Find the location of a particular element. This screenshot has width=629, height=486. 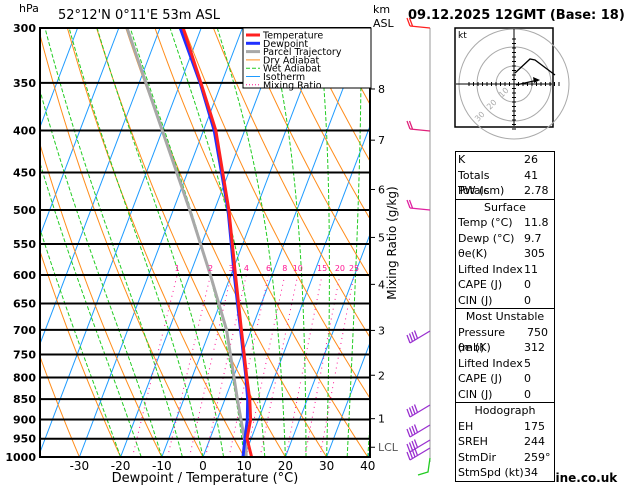

row-label: K is located at coordinates (462, 159).